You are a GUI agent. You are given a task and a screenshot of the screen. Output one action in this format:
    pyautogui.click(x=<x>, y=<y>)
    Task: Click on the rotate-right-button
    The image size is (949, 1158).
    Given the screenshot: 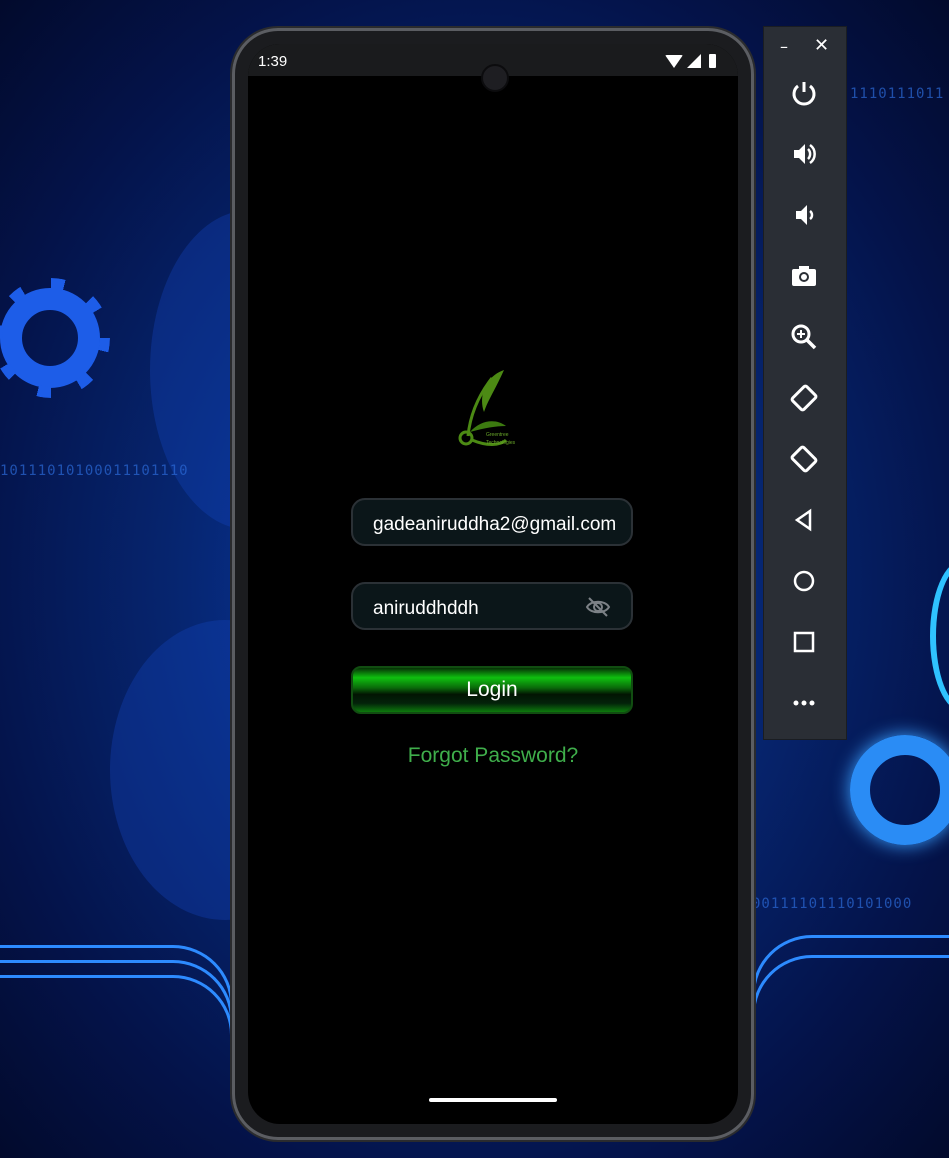 What is the action you would take?
    pyautogui.click(x=804, y=459)
    